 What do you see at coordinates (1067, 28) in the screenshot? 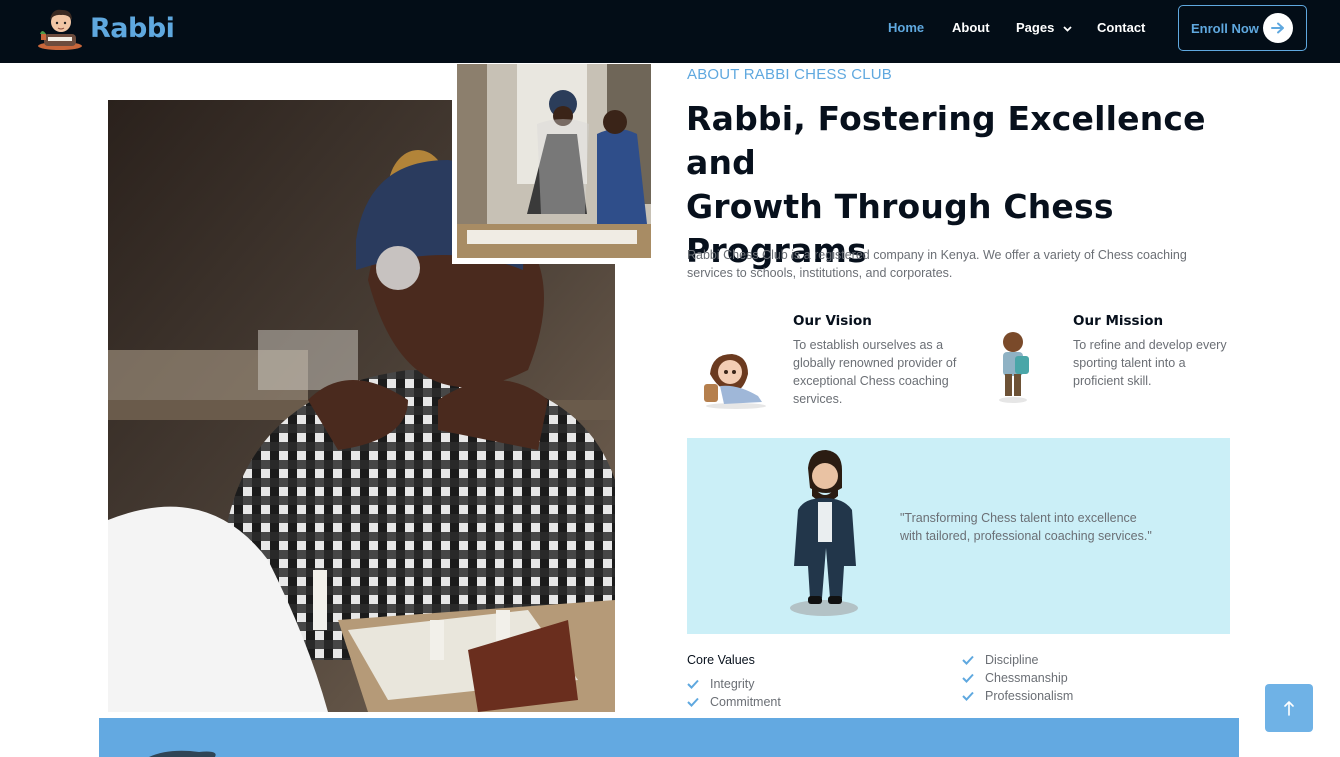
I see `chevron-down-icon` at bounding box center [1067, 28].